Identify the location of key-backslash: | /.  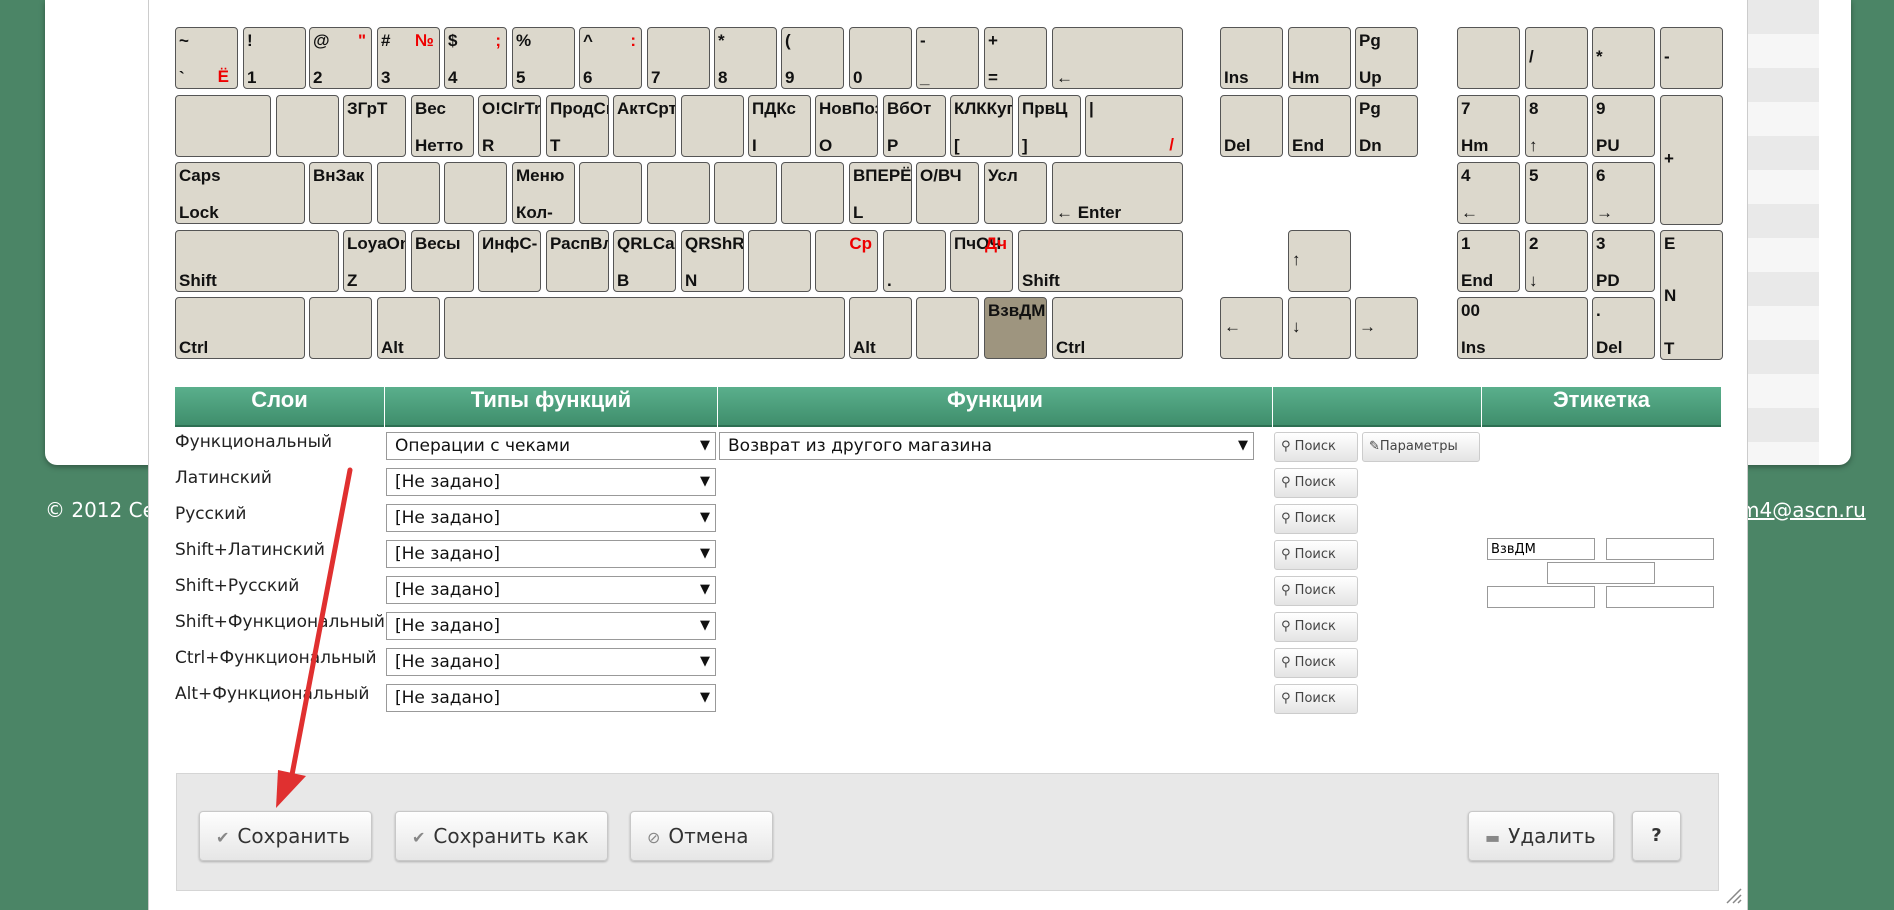
(1134, 126).